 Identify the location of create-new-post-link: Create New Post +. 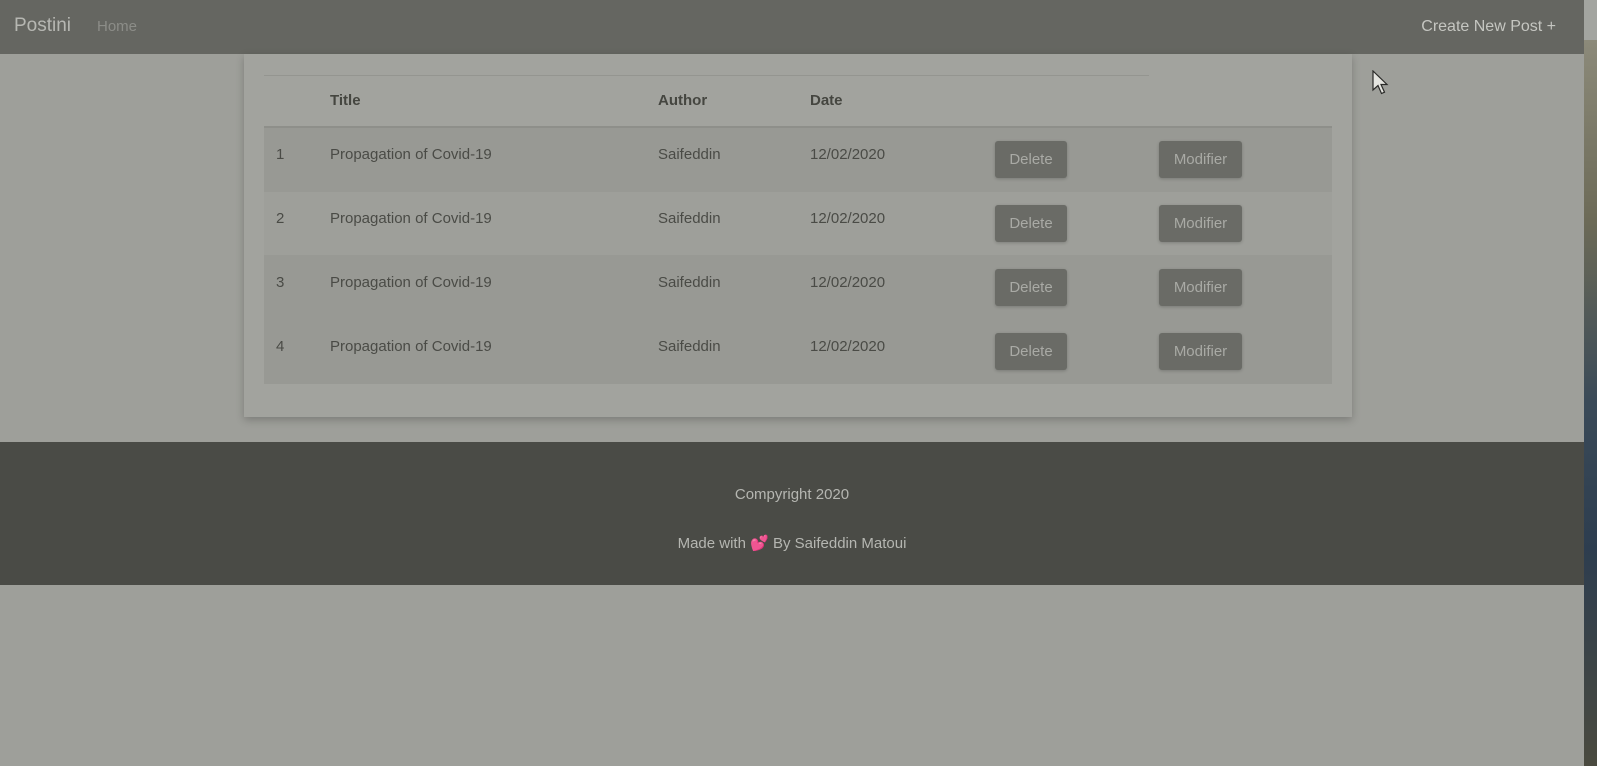
(1488, 27).